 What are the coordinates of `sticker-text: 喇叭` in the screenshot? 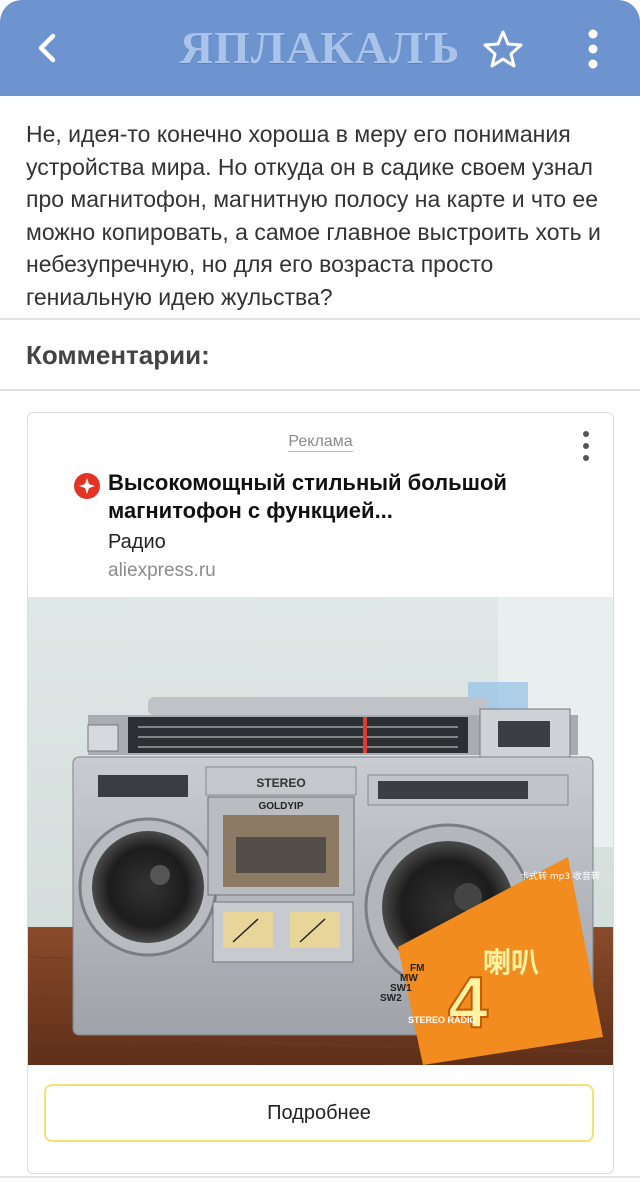 It's located at (511, 962).